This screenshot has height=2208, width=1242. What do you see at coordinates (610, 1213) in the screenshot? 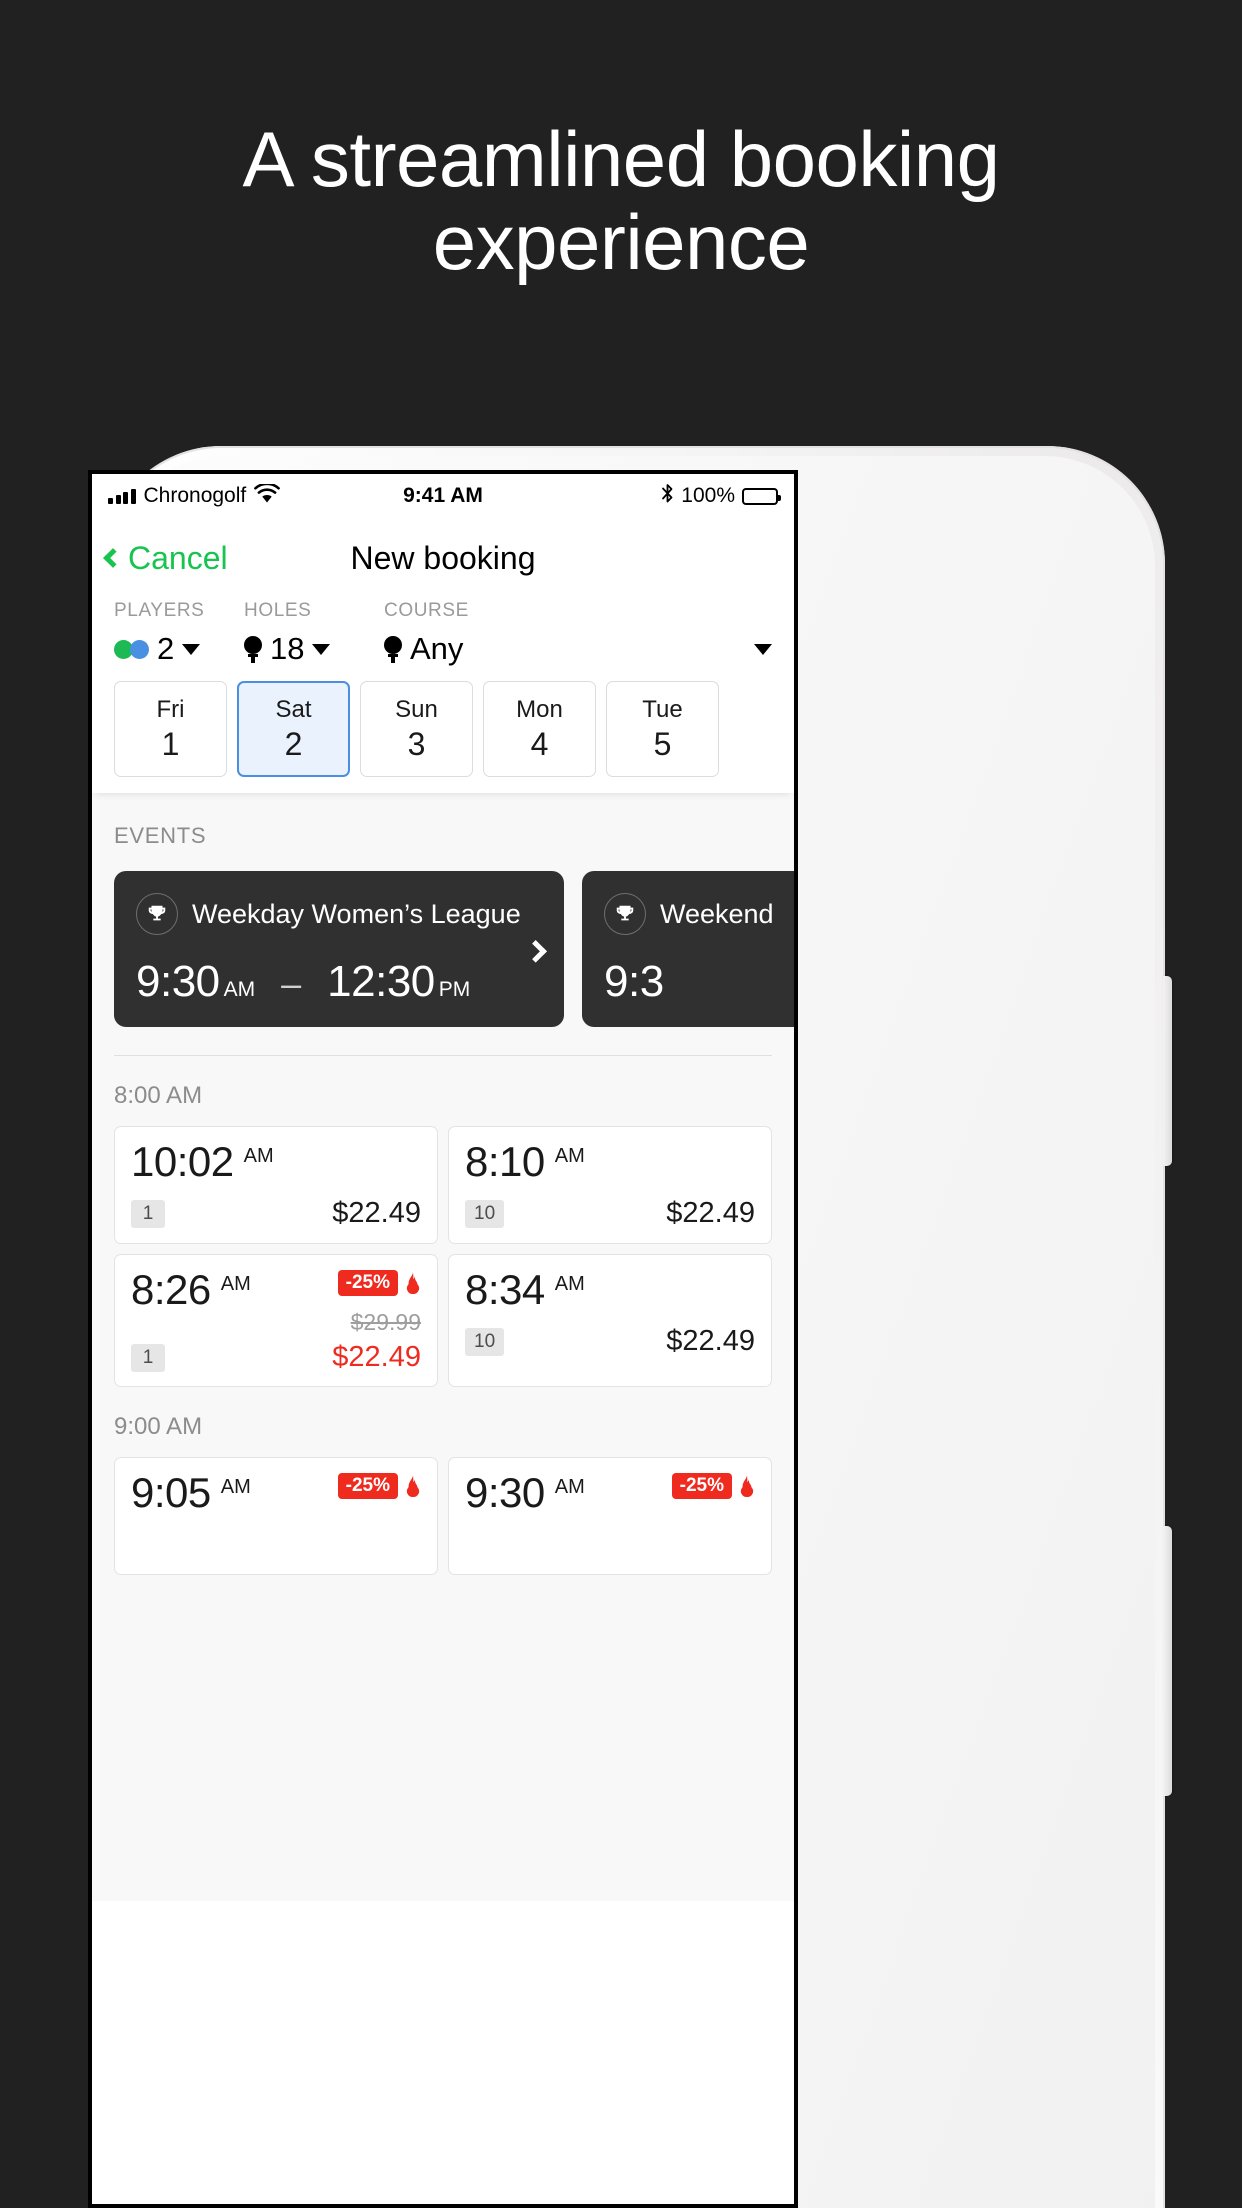
I see `slot-footer: 10 $22.49` at bounding box center [610, 1213].